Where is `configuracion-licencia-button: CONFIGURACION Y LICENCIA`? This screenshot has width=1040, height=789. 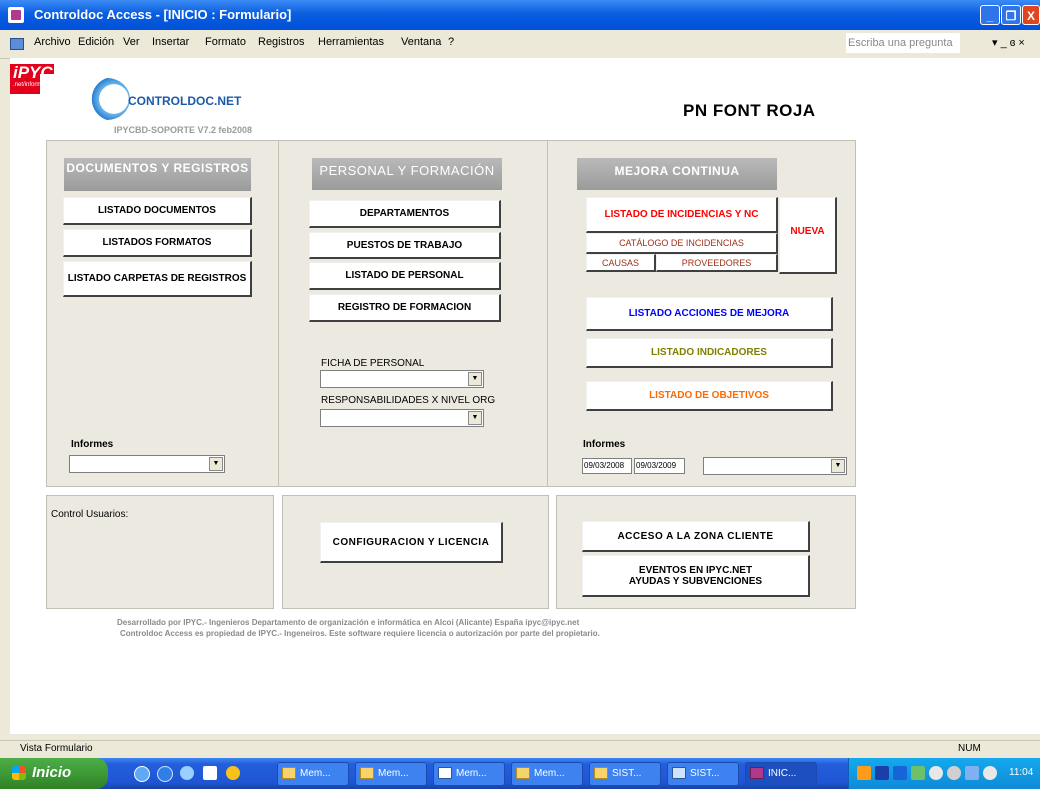 configuracion-licencia-button: CONFIGURACION Y LICENCIA is located at coordinates (411, 542).